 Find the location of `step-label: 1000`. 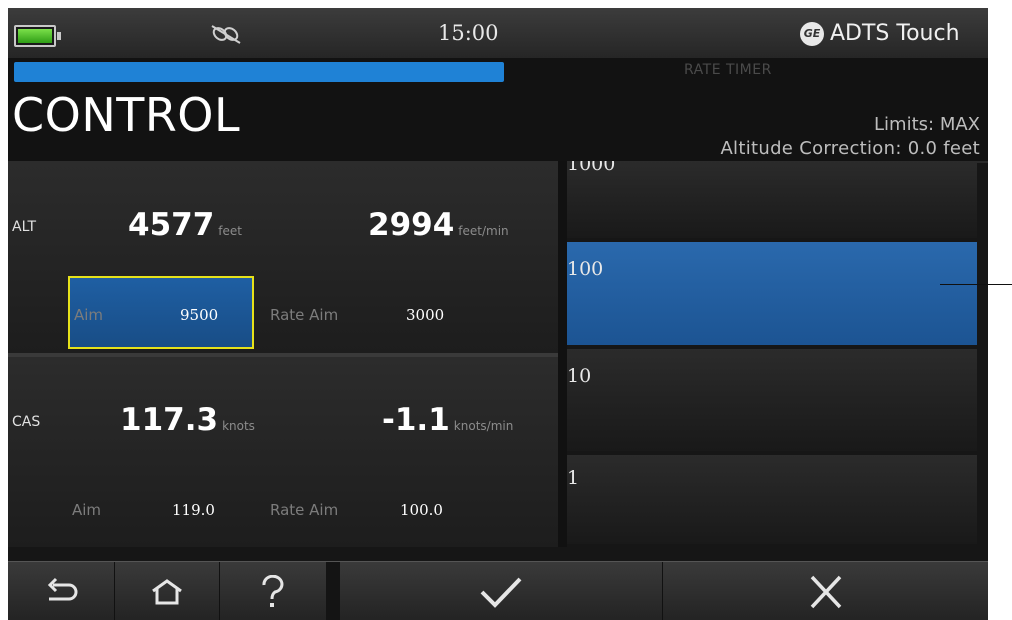

step-label: 1000 is located at coordinates (591, 168).